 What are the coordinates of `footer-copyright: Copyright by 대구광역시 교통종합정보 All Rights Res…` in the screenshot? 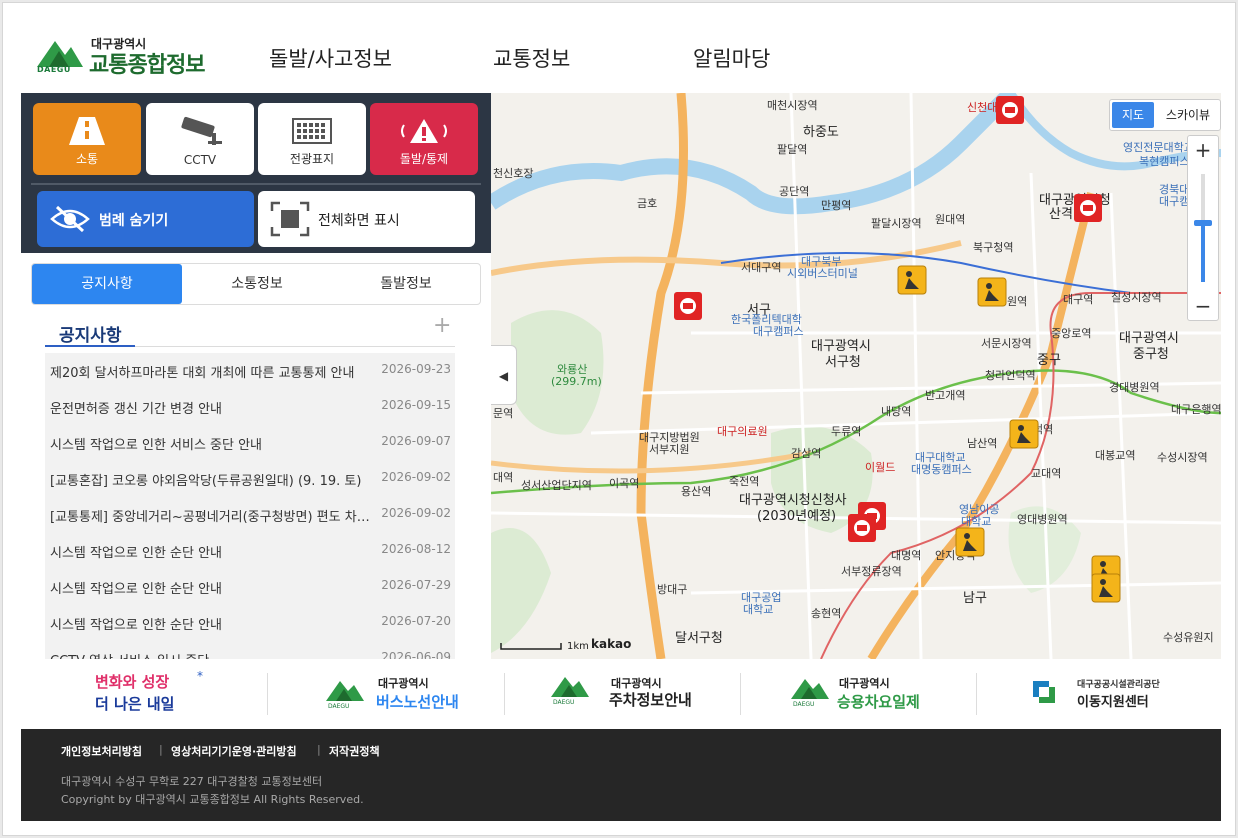 It's located at (212, 799).